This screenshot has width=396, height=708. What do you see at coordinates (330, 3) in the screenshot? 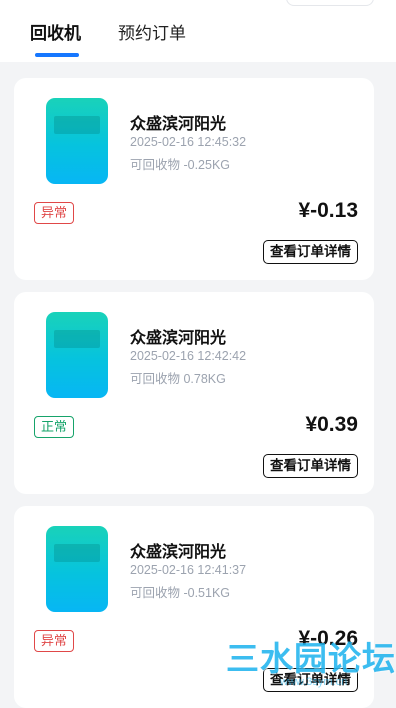
I see `top-capsule` at bounding box center [330, 3].